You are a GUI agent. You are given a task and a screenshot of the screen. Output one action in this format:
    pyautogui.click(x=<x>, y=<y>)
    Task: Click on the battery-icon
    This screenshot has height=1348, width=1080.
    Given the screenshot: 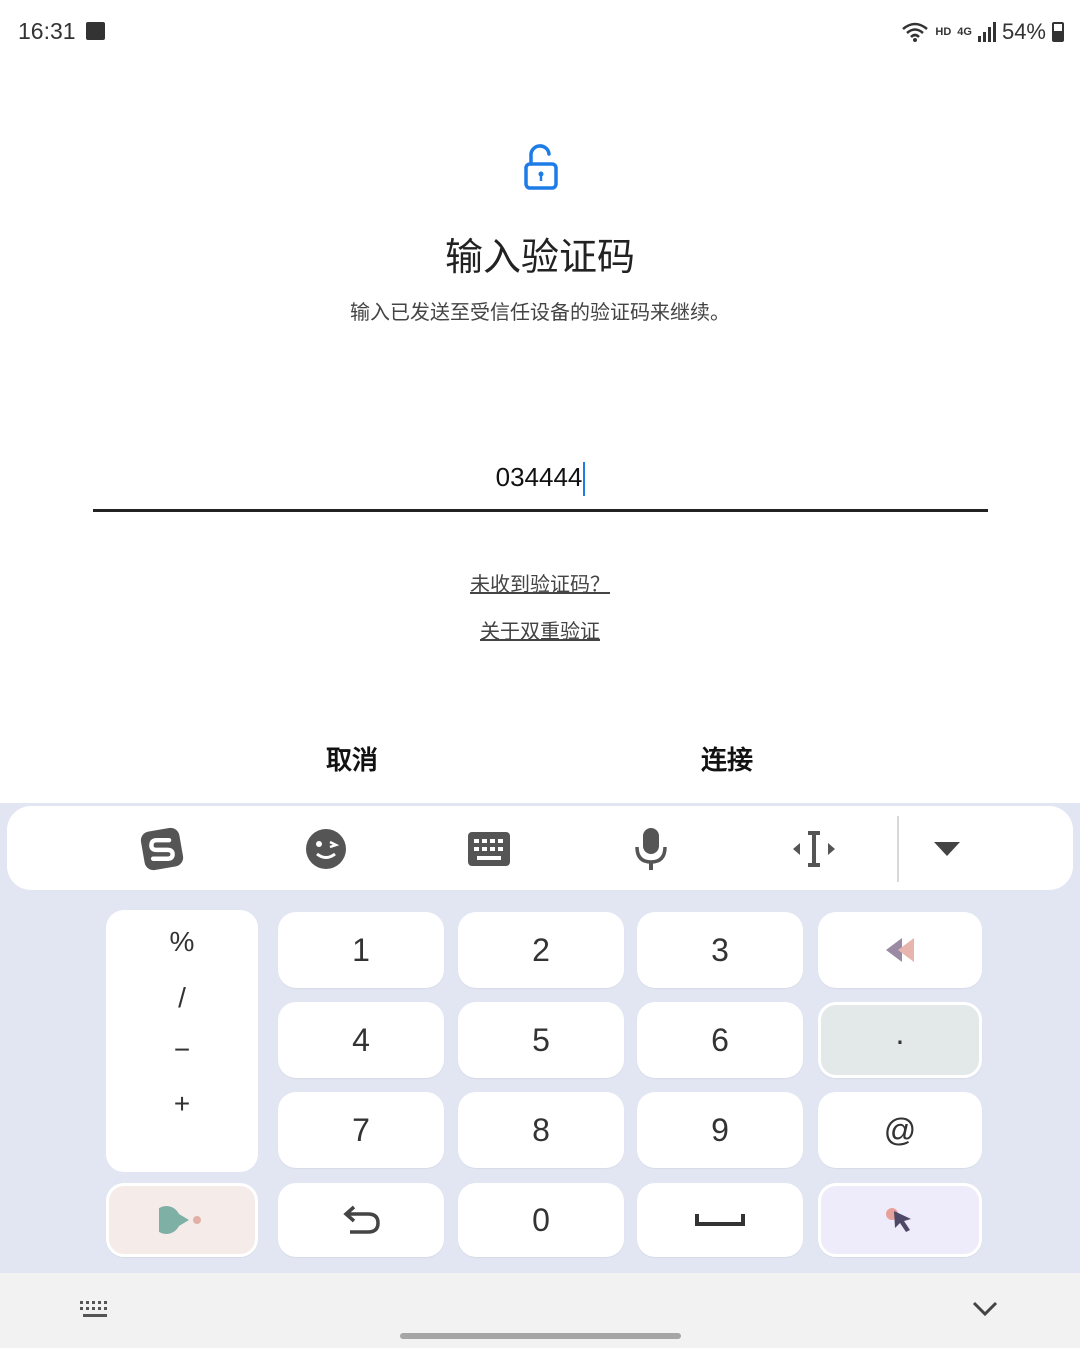 What is the action you would take?
    pyautogui.click(x=1058, y=32)
    